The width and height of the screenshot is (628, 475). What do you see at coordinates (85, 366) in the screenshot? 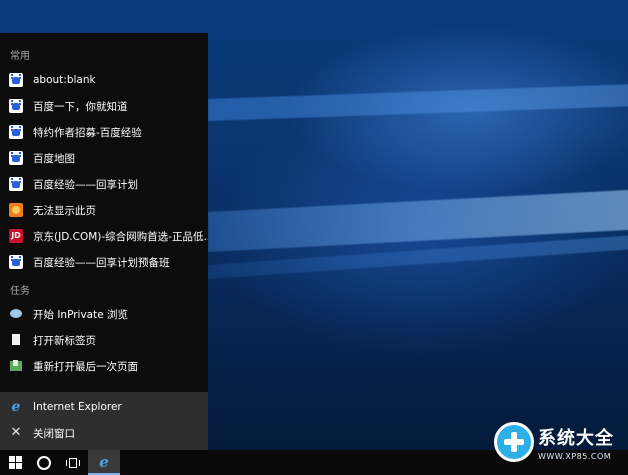
I see `task-label: 重新打开最后一次页面` at bounding box center [85, 366].